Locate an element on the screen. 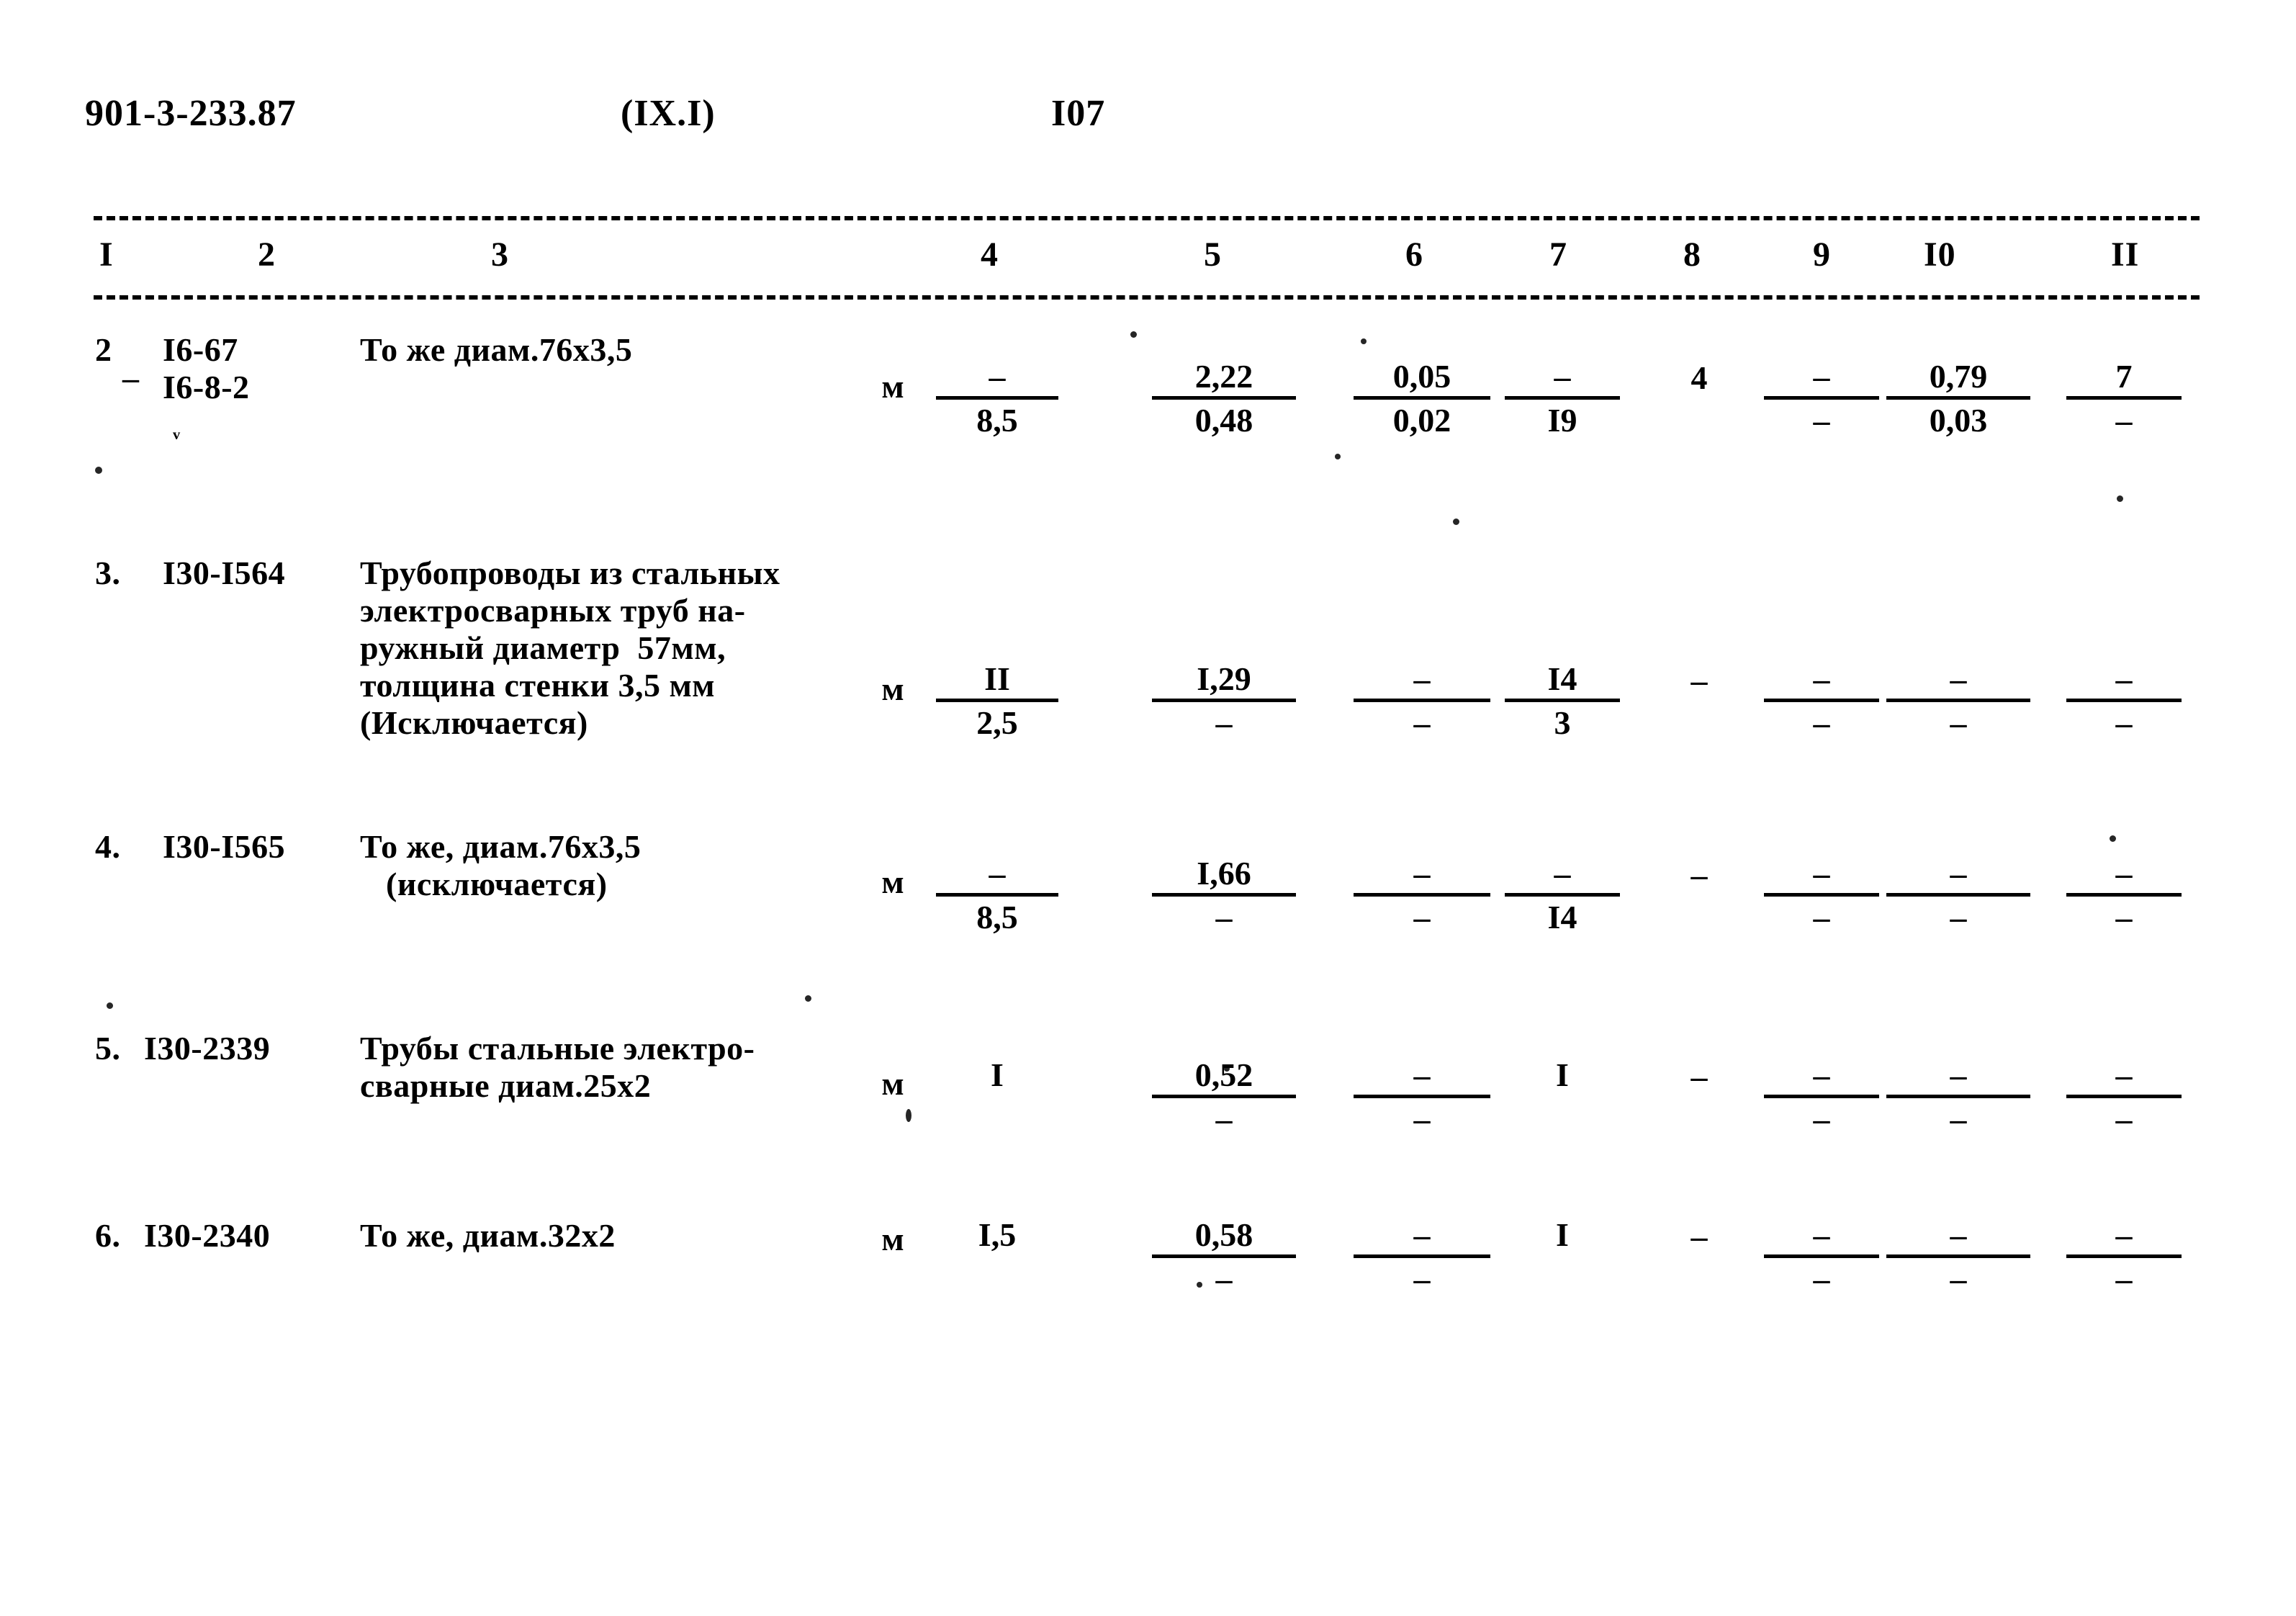 The image size is (2296, 1616). col5-numerator: I,29 is located at coordinates (1224, 681).